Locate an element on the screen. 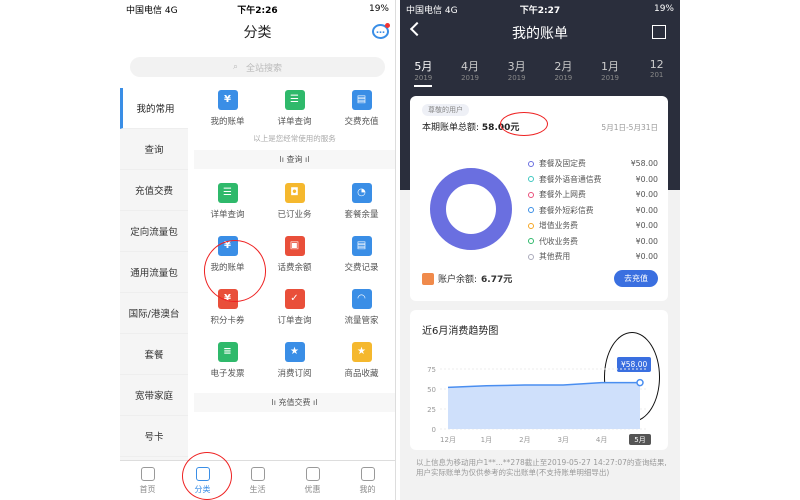  month-label: 5月 is located at coordinates (423, 66).